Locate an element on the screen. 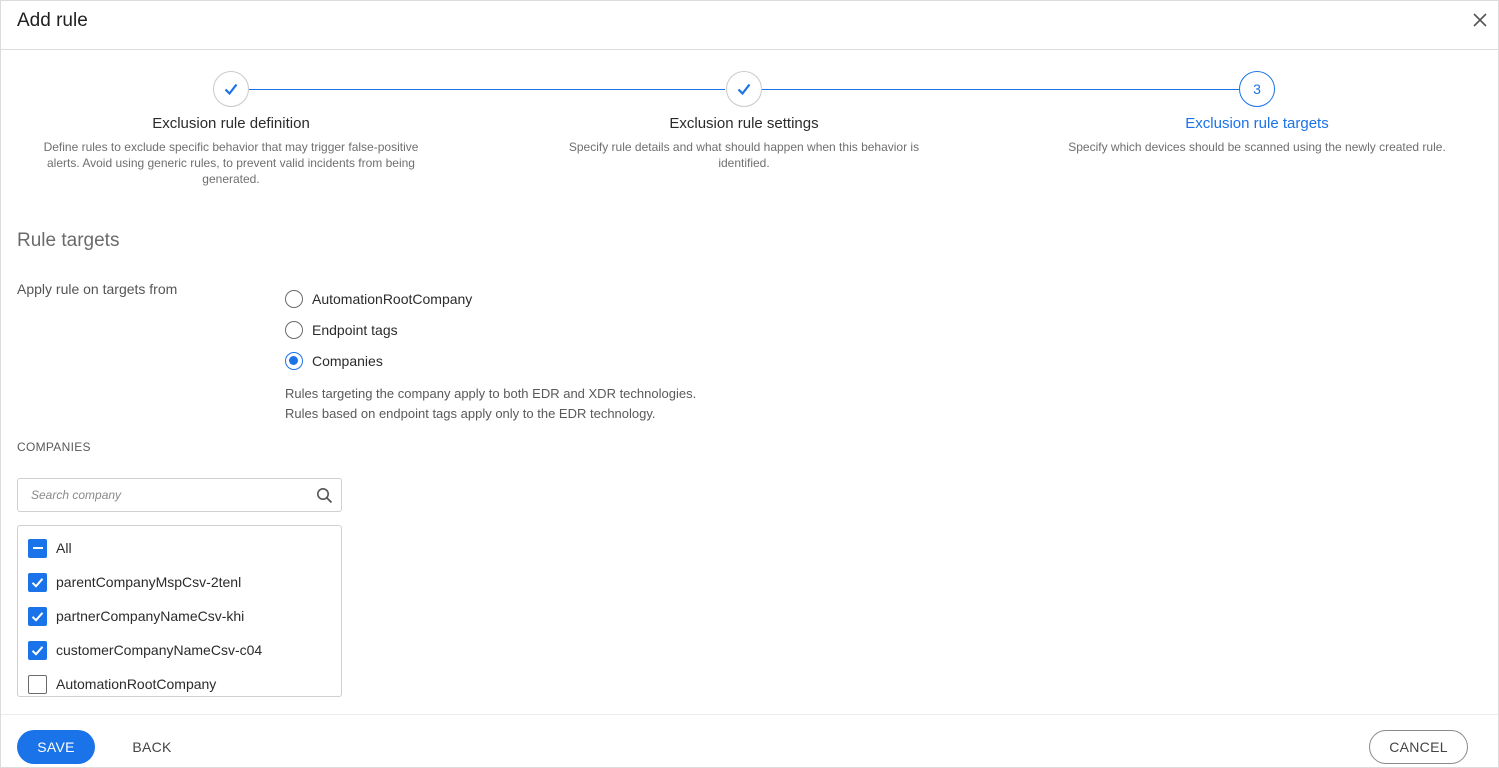 This screenshot has width=1499, height=768. close-icon is located at coordinates (1480, 20).